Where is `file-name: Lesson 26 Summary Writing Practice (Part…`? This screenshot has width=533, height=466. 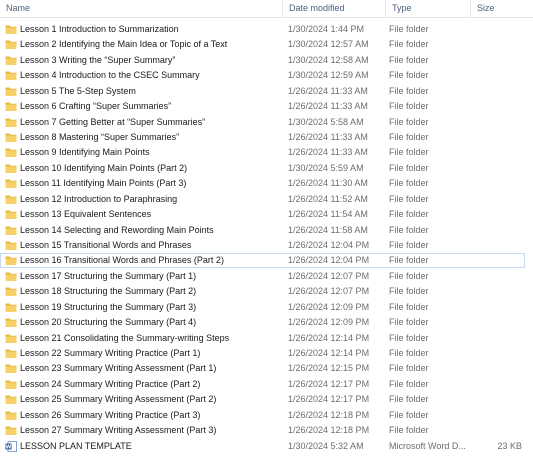
file-name: Lesson 26 Summary Writing Practice (Part… is located at coordinates (110, 414).